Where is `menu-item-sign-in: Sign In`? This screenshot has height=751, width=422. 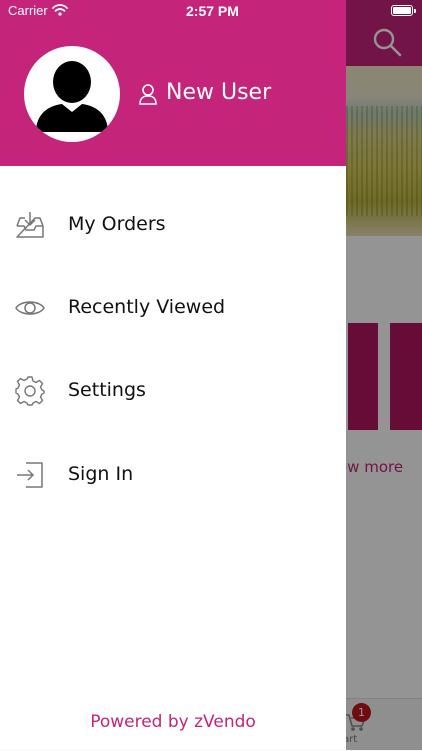 menu-item-sign-in: Sign In is located at coordinates (173, 475).